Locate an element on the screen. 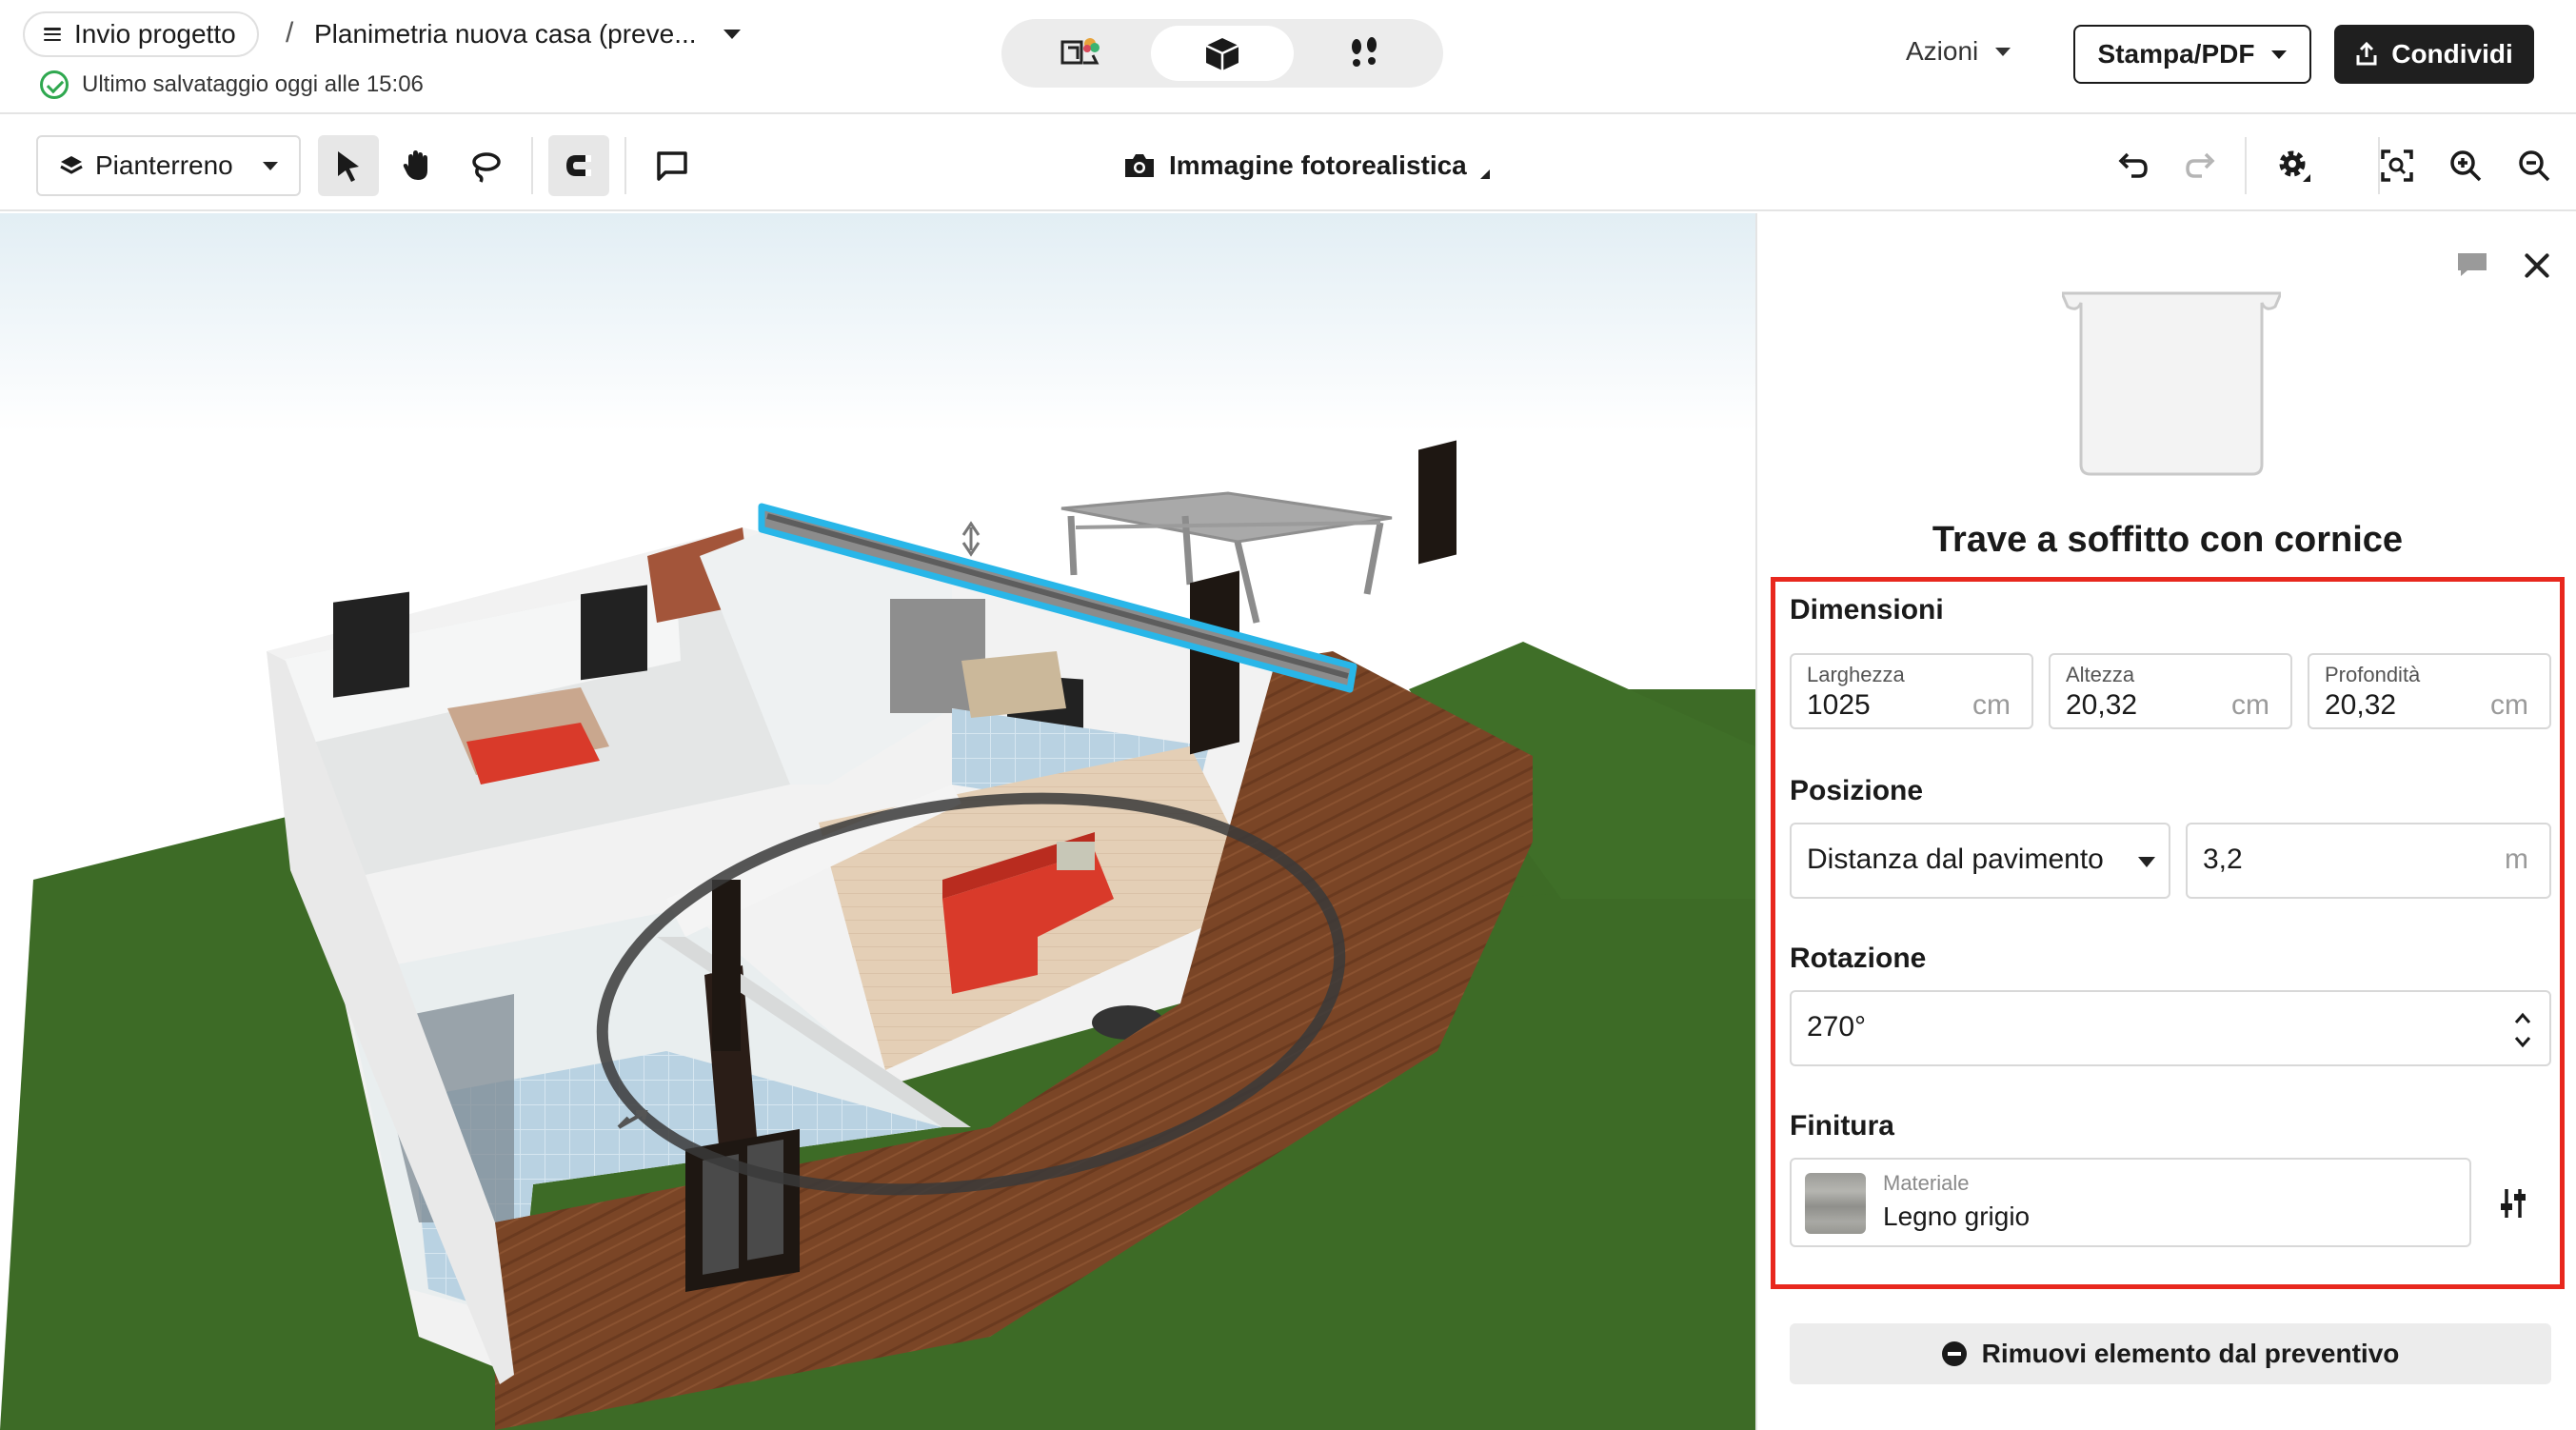 This screenshot has width=2576, height=1430. fit-view-button is located at coordinates (2397, 165).